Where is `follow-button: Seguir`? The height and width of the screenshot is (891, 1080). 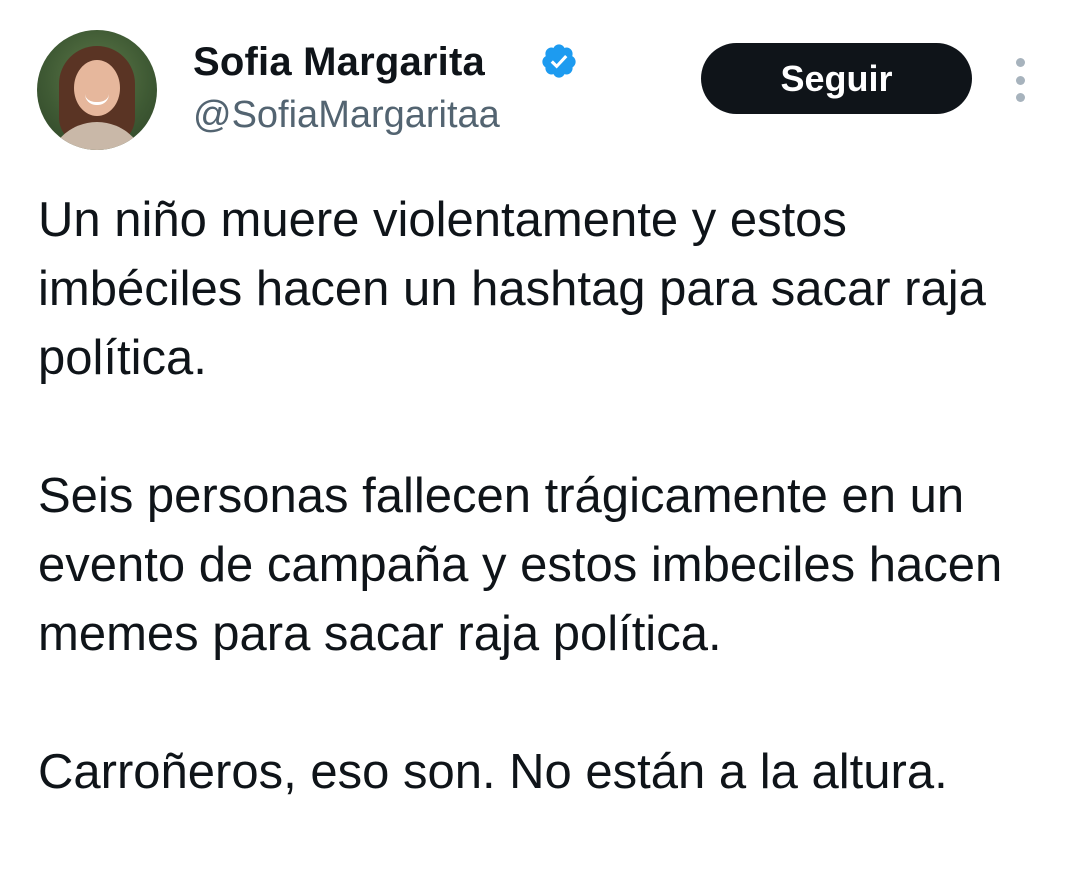
follow-button: Seguir is located at coordinates (836, 78).